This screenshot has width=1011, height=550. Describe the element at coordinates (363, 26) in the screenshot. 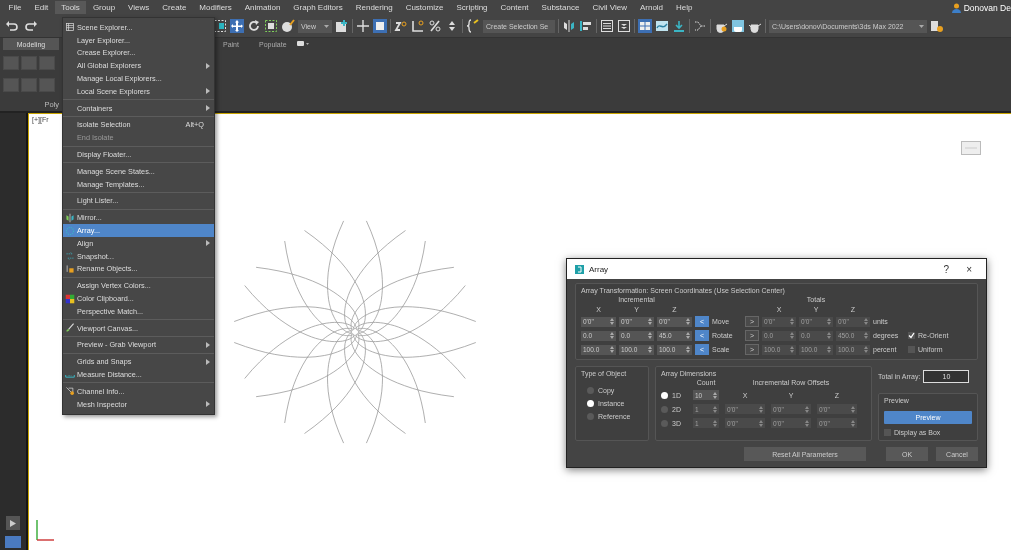

I see `crosshair-icon` at that location.